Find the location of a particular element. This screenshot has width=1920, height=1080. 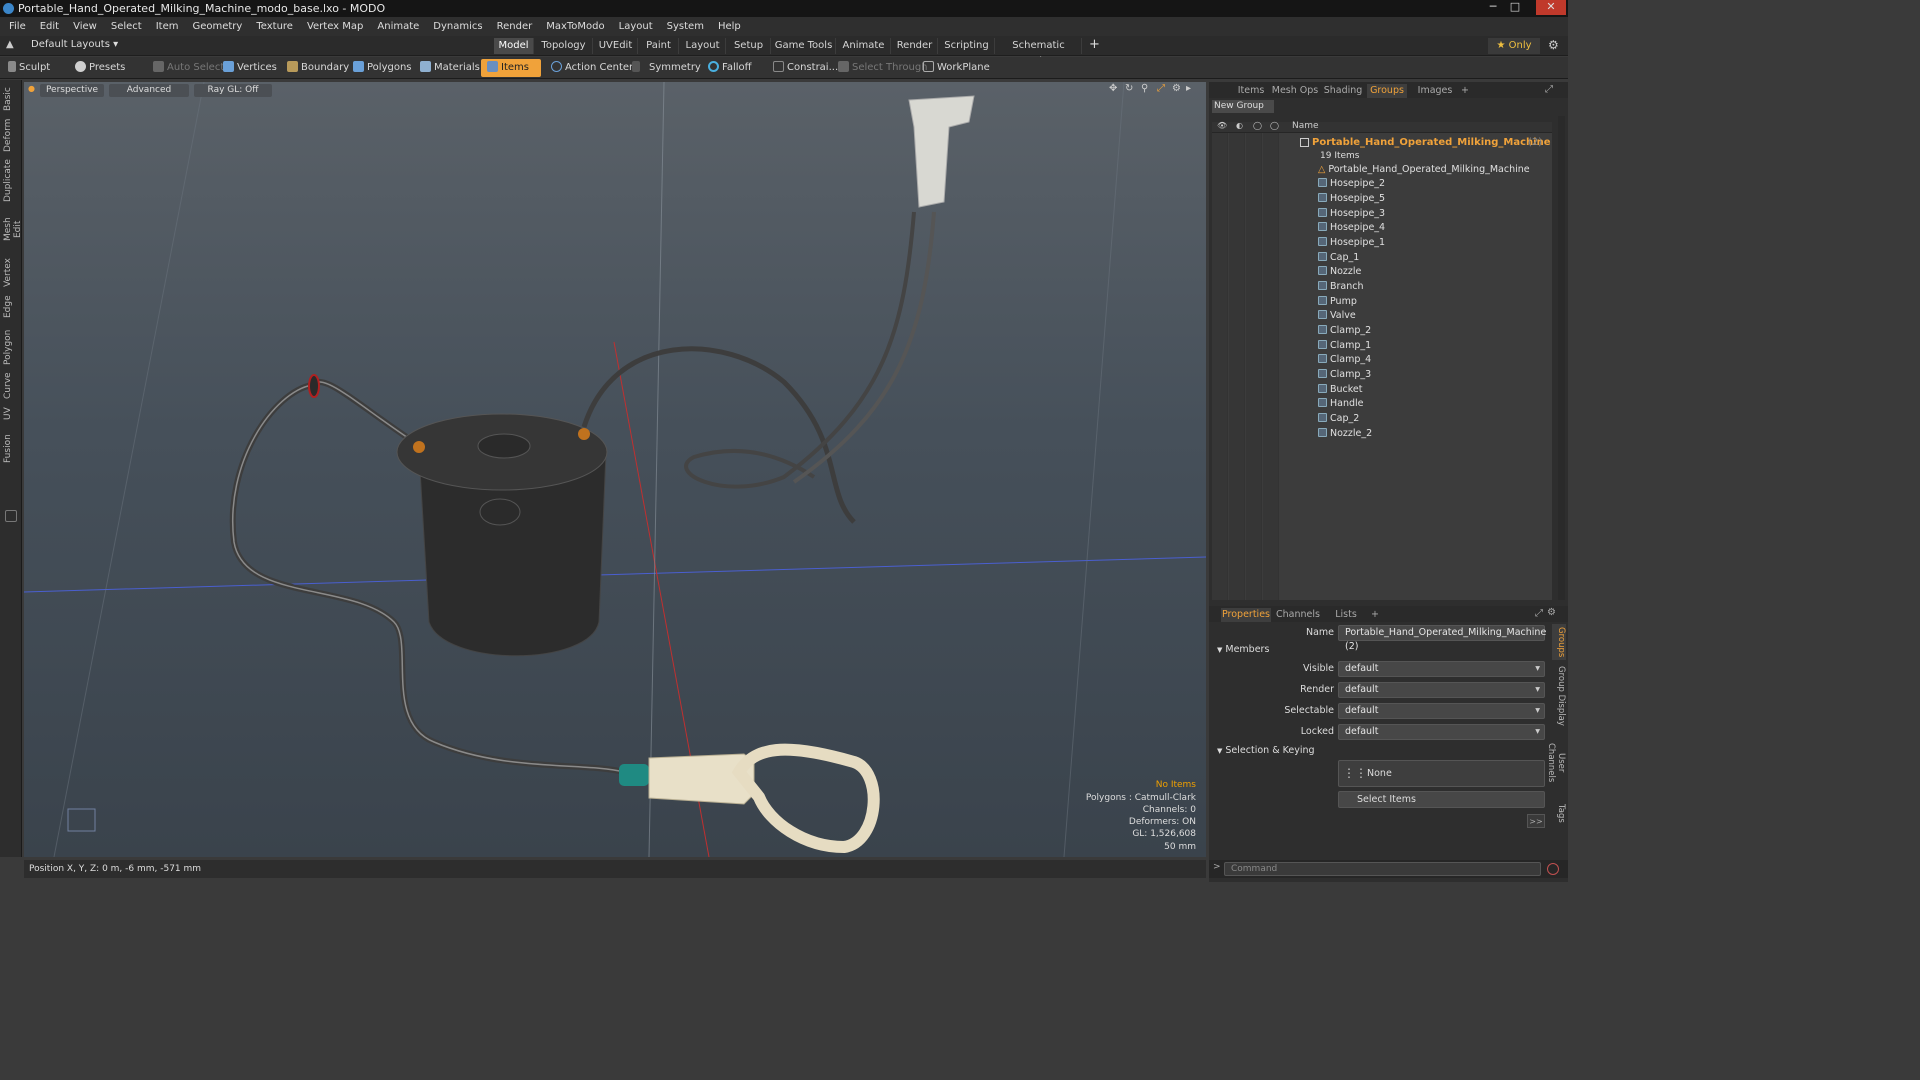

list-item: Hosepipe_3 is located at coordinates (1351, 214).